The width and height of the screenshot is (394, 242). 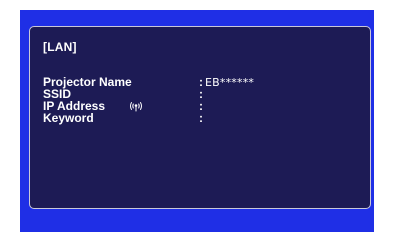 What do you see at coordinates (136, 106) in the screenshot?
I see `wireless-signal-icon` at bounding box center [136, 106].